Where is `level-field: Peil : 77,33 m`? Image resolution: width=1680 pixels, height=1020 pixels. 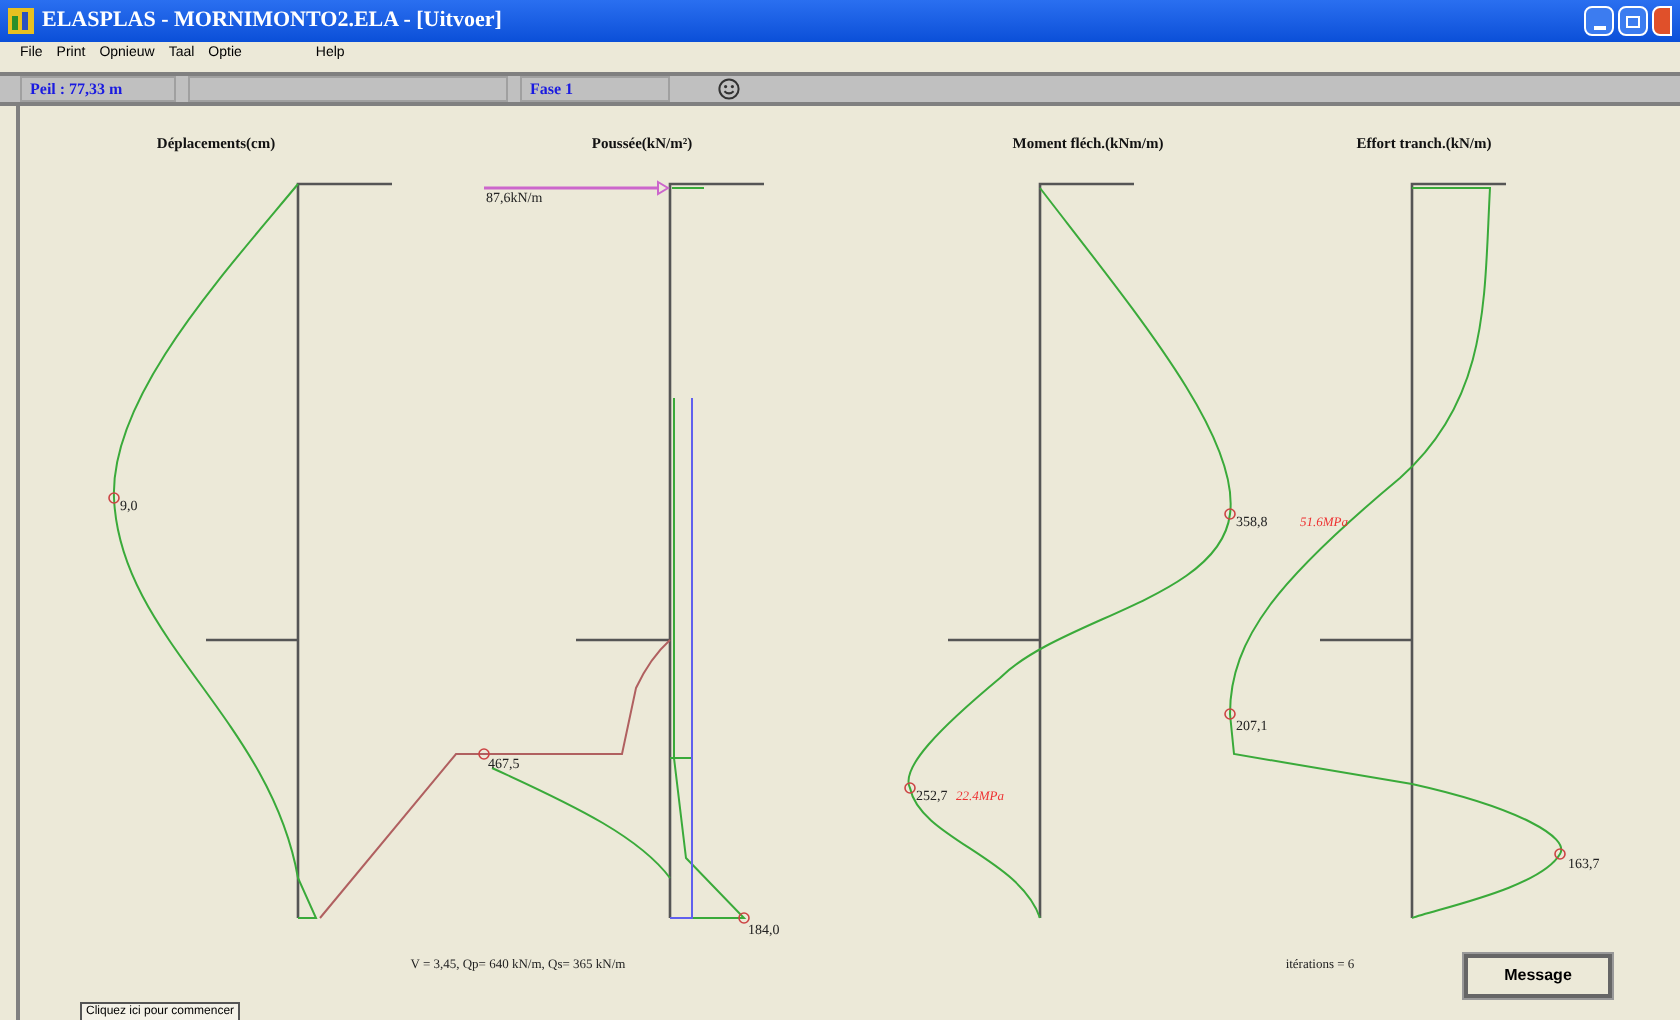 level-field: Peil : 77,33 m is located at coordinates (98, 89).